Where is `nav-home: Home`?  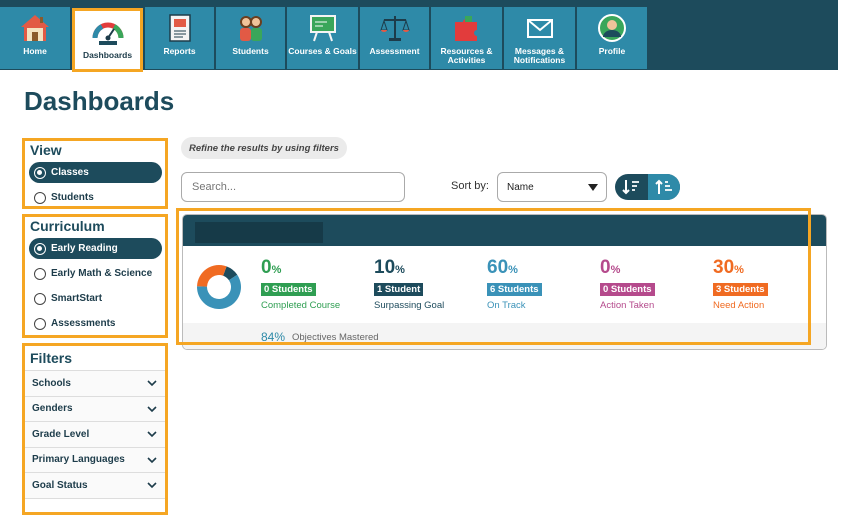
nav-home: Home is located at coordinates (35, 38).